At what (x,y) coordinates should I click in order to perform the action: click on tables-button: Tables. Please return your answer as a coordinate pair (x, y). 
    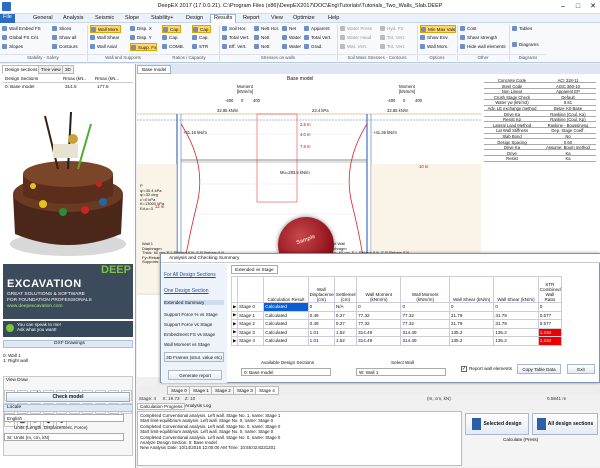
    Looking at the image, I should click on (522, 29).